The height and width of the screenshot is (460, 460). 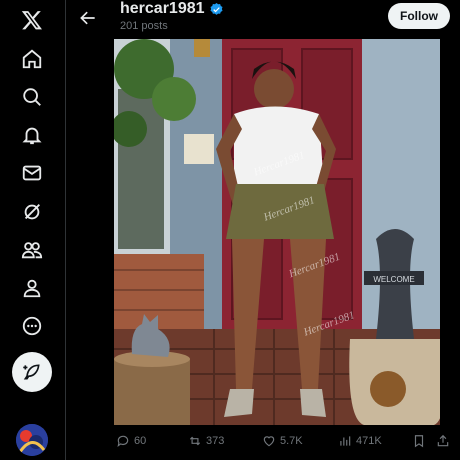 I want to click on home-icon, so click(x=32, y=59).